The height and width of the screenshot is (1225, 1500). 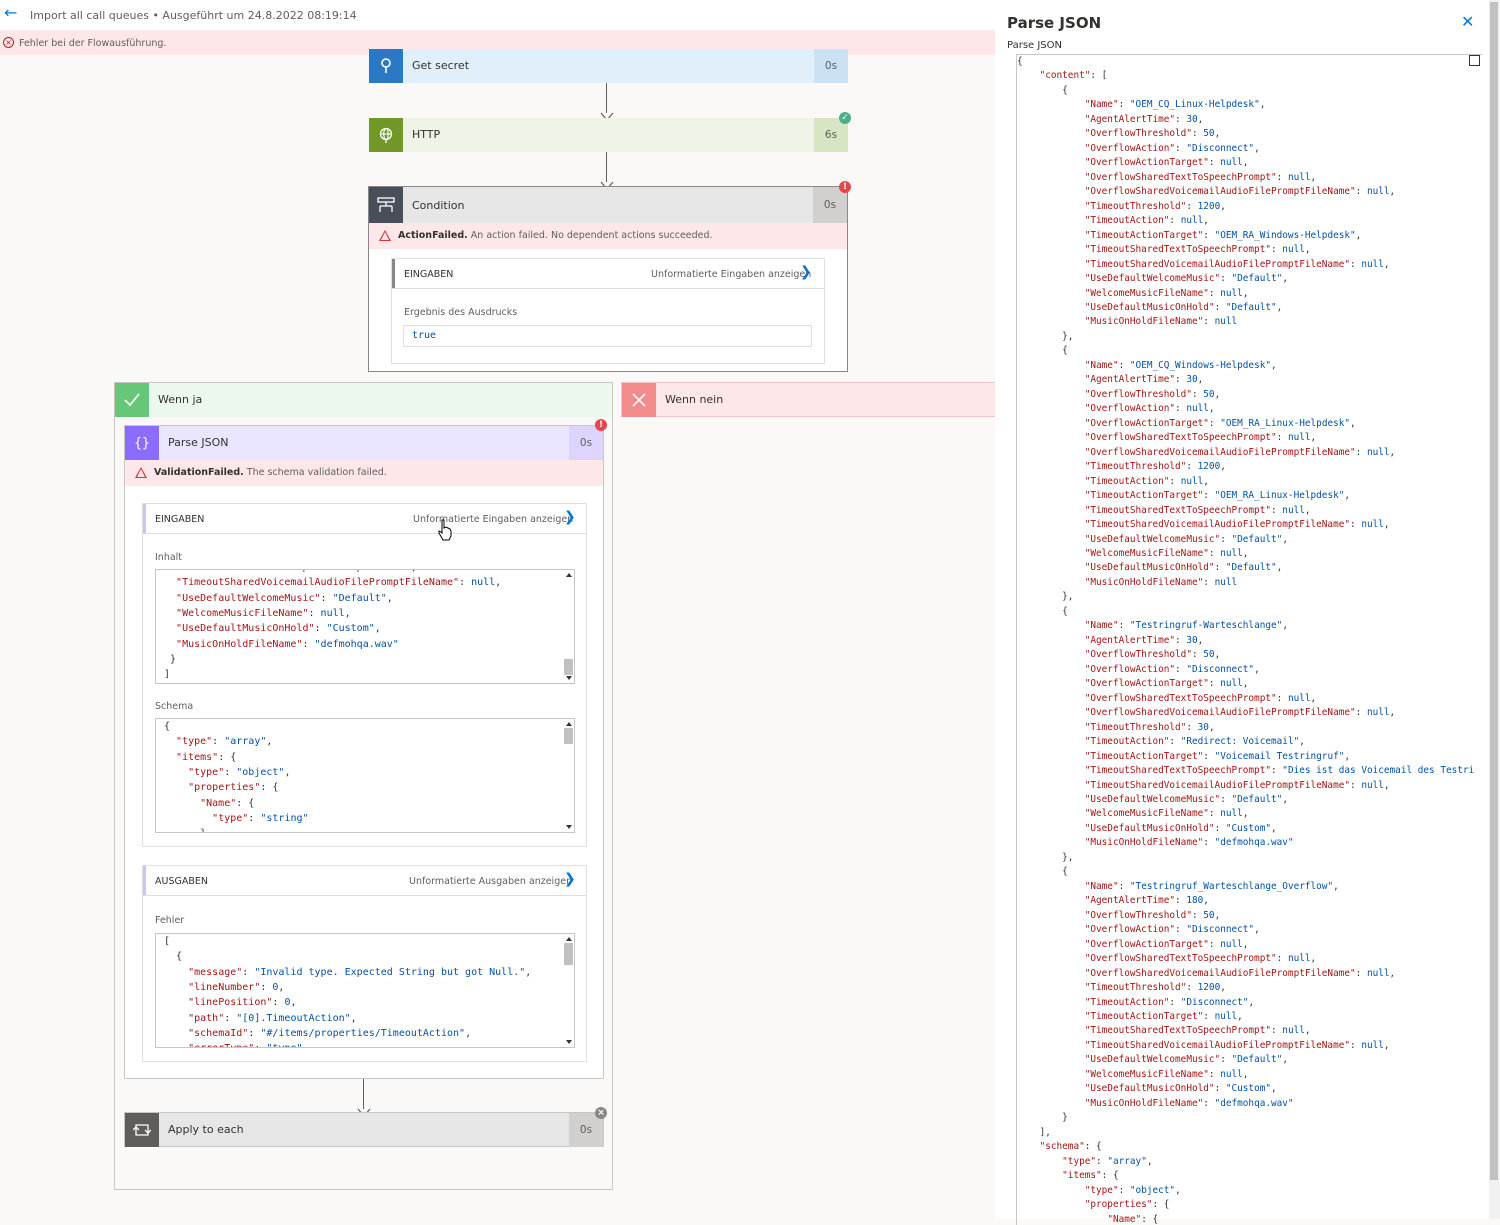 What do you see at coordinates (441, 65) in the screenshot?
I see `action-title: Get secret` at bounding box center [441, 65].